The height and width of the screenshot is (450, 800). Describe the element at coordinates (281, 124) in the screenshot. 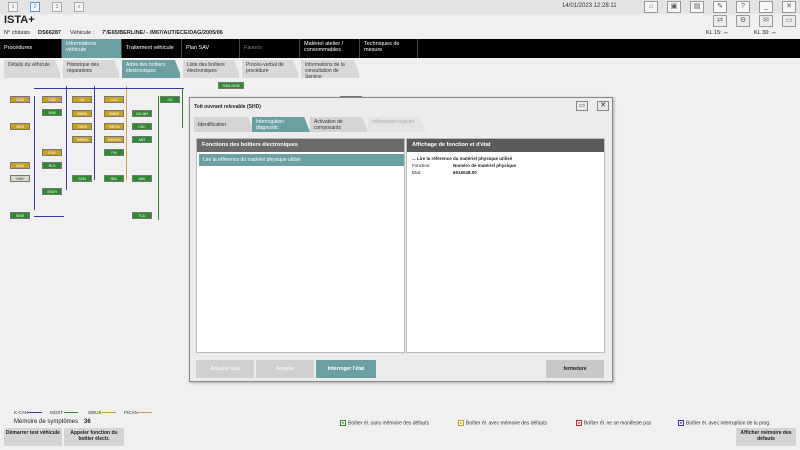

I see `tab-diagnostic-query: Interrogation diagnostic` at that location.